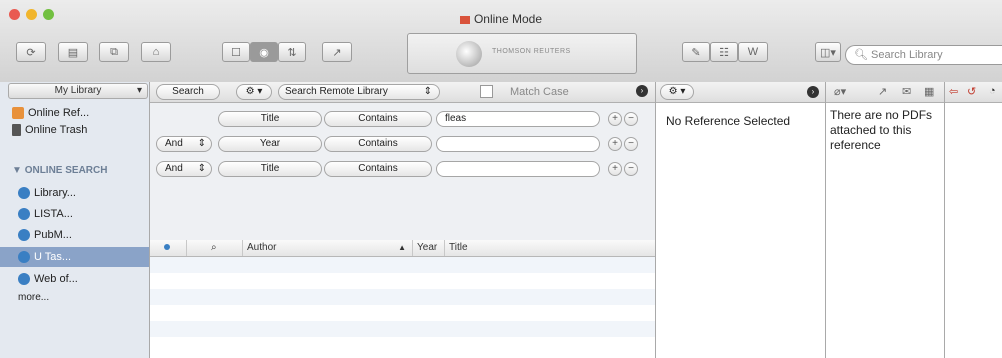 This screenshot has height=358, width=1002. I want to click on pdf-pane-toolbar: ⌀▾ ↗ ✉ ▦, so click(885, 92).